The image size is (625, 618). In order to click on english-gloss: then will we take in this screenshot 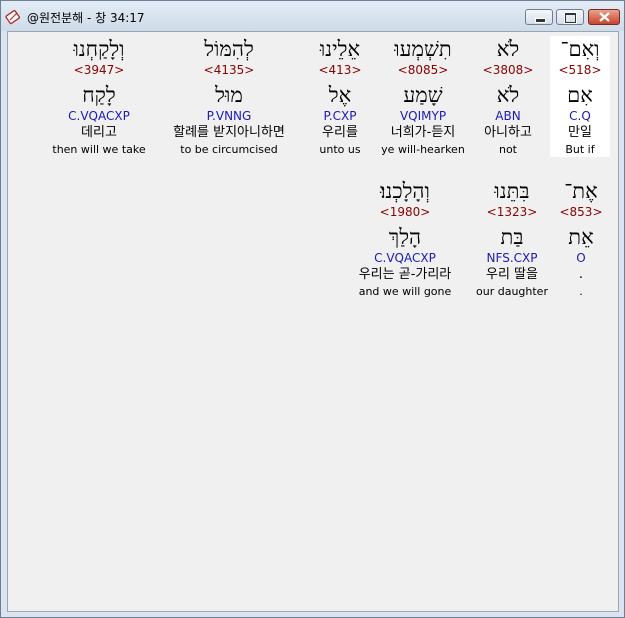, I will do `click(99, 149)`.